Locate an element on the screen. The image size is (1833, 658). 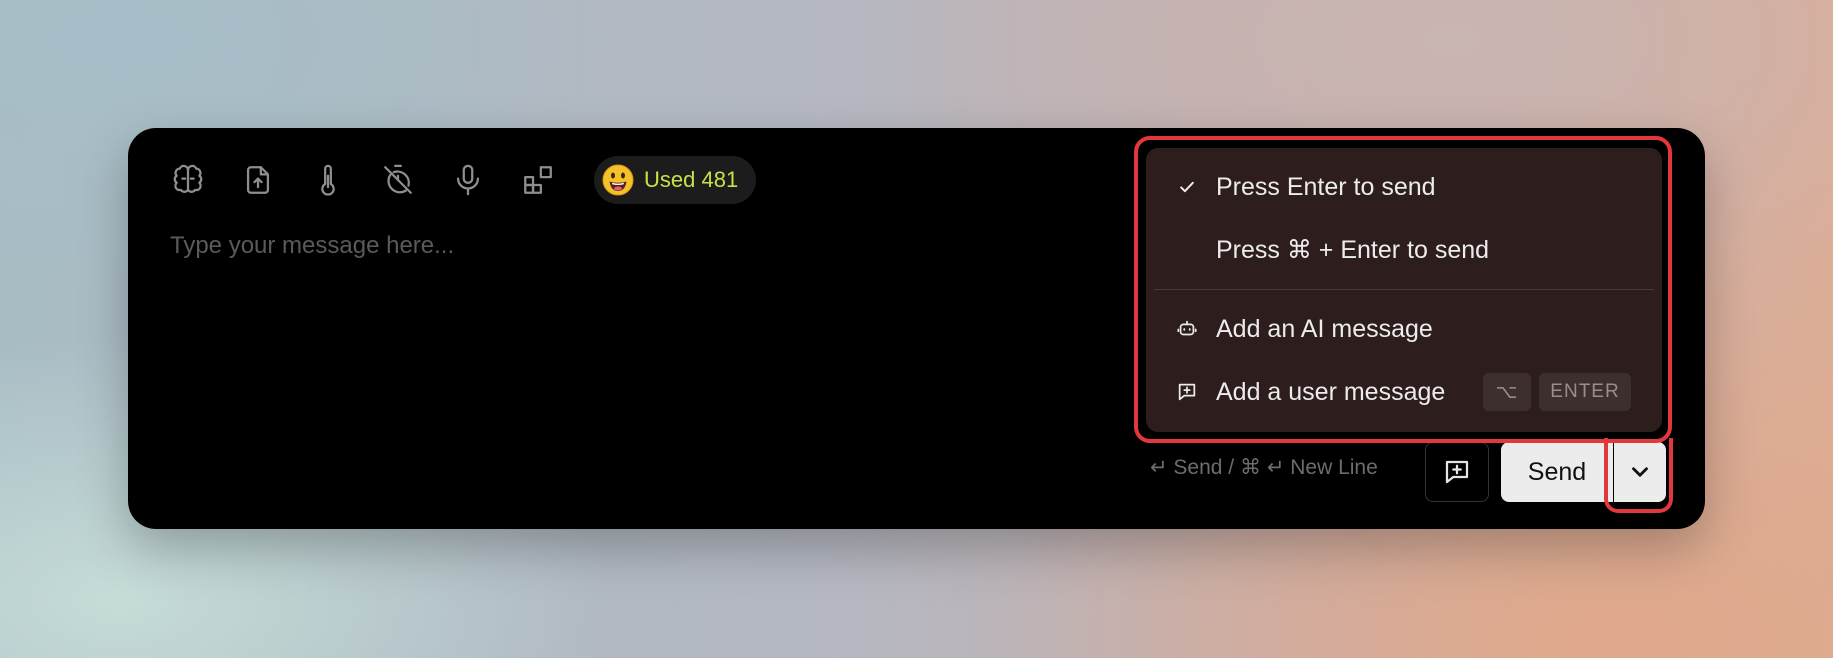
check-icon is located at coordinates (1187, 187).